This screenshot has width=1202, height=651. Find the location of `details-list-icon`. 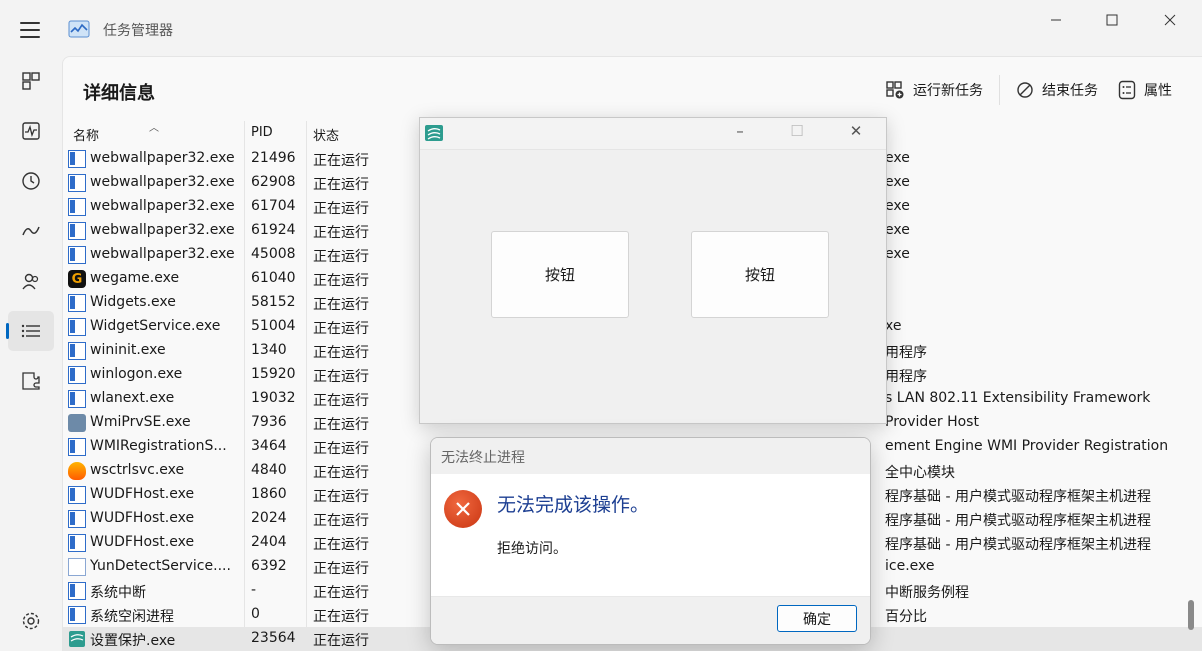

details-list-icon is located at coordinates (30, 331).